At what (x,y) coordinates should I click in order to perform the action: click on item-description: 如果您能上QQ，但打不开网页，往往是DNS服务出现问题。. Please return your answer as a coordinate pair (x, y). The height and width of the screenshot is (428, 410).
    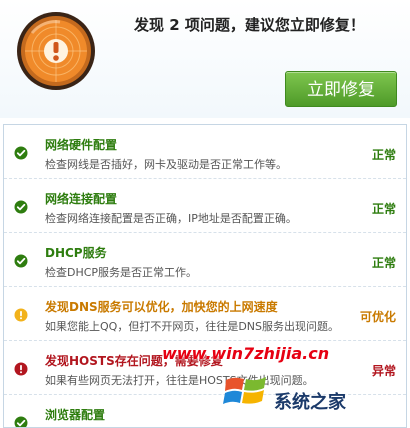
    Looking at the image, I should click on (192, 326).